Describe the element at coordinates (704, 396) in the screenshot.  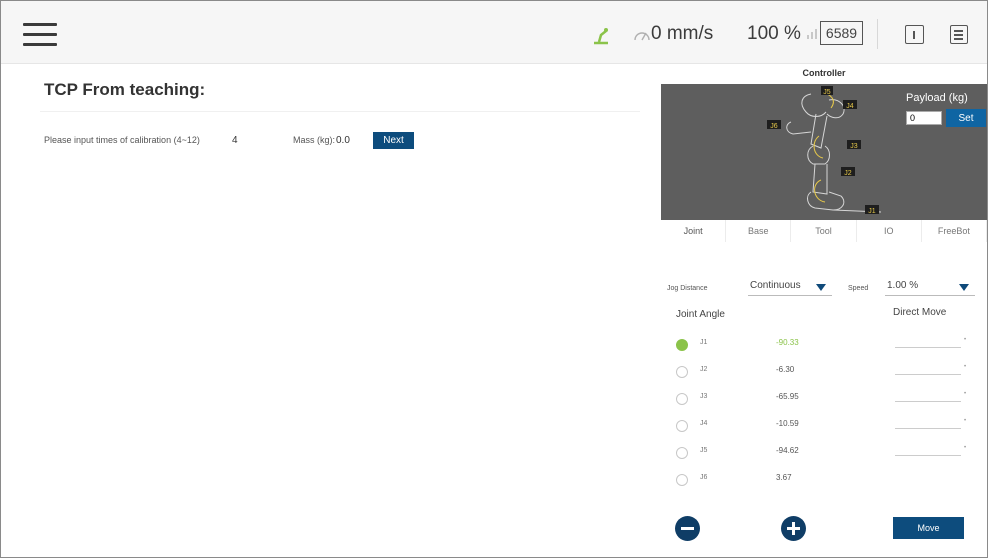
I see `joint-name: J3` at that location.